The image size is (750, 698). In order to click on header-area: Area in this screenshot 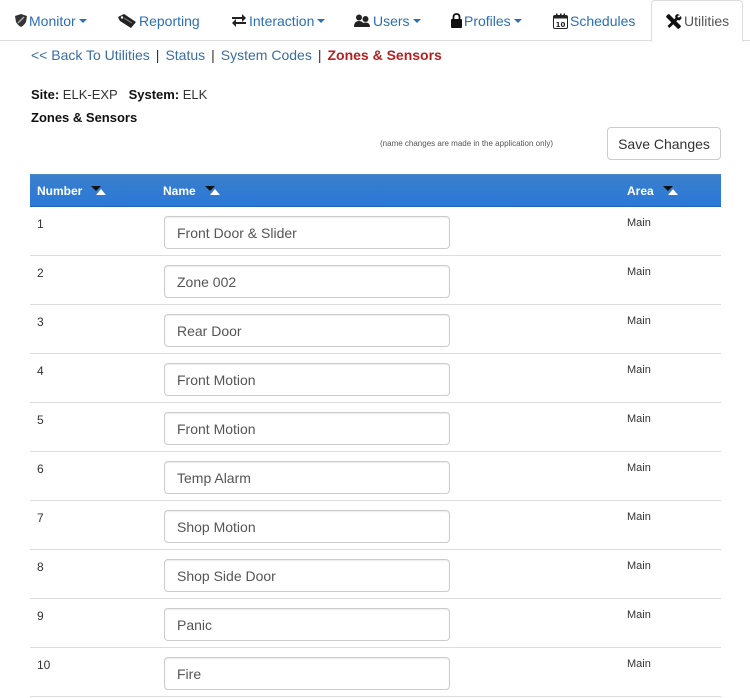, I will do `click(653, 190)`.